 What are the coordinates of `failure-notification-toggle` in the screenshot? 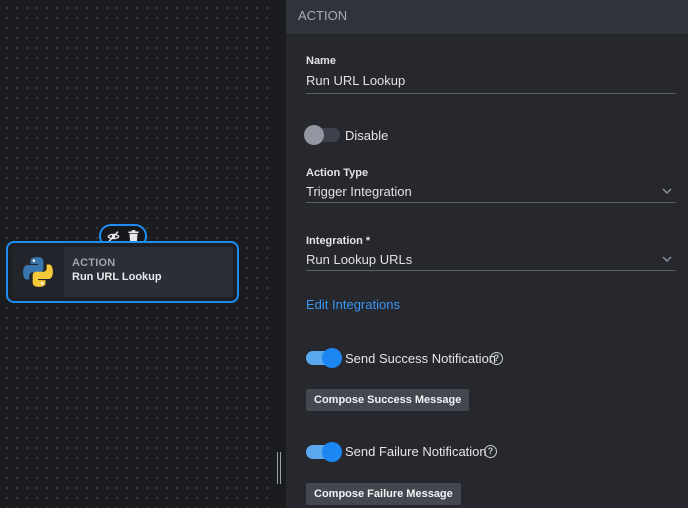 It's located at (324, 452).